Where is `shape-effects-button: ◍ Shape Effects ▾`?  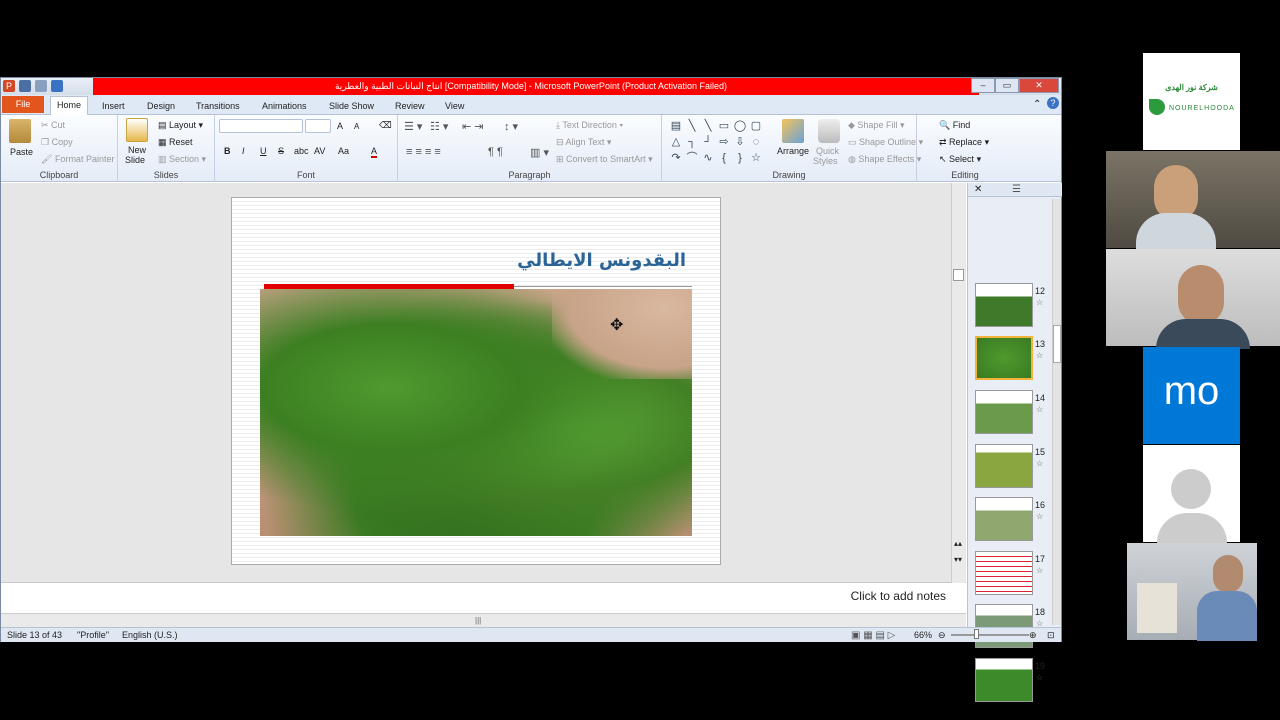 shape-effects-button: ◍ Shape Effects ▾ is located at coordinates (884, 159).